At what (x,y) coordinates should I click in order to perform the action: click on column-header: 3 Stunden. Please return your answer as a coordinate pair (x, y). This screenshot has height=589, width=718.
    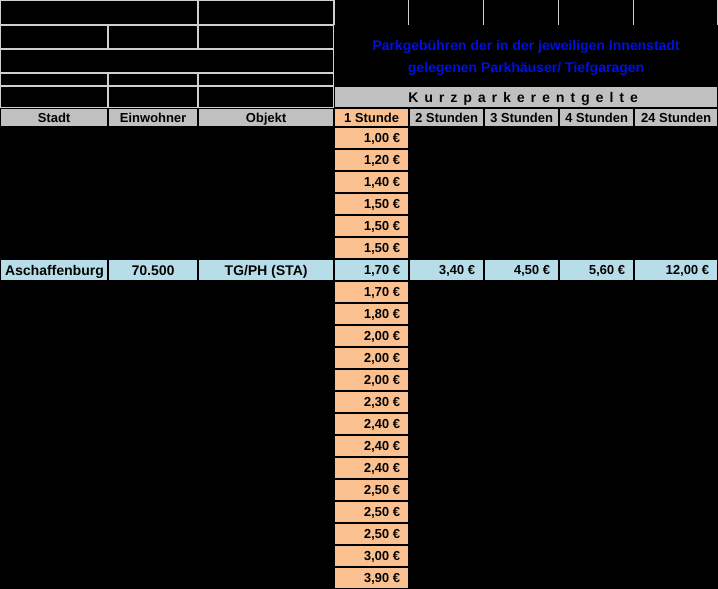
    Looking at the image, I should click on (521, 117).